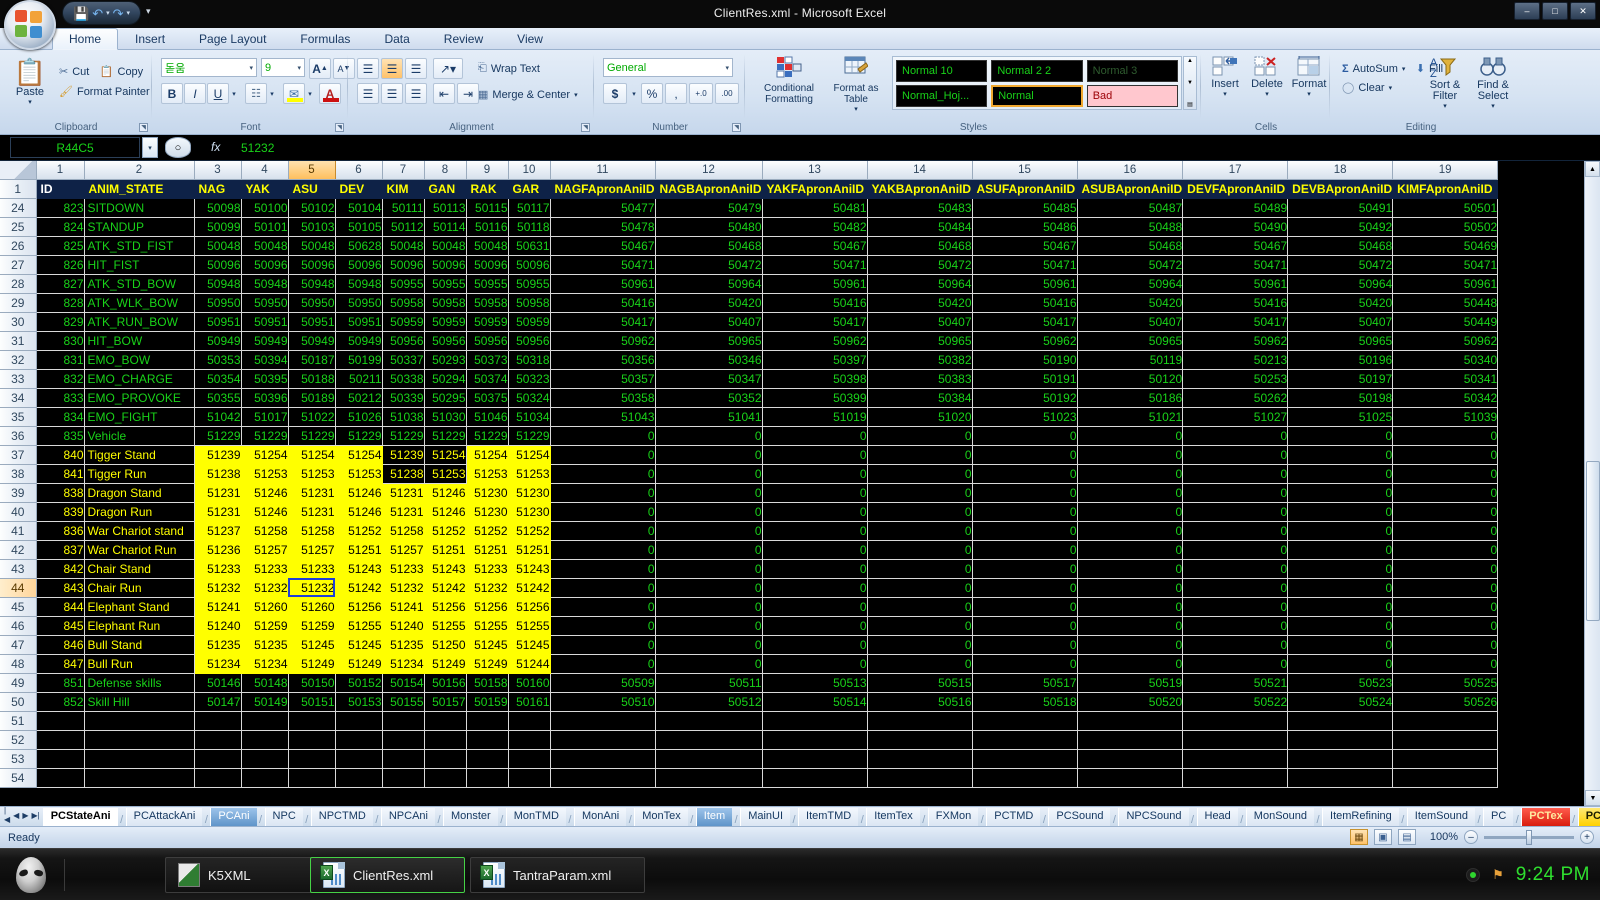  Describe the element at coordinates (445, 246) in the screenshot. I see `grid-cell: 50048` at that location.